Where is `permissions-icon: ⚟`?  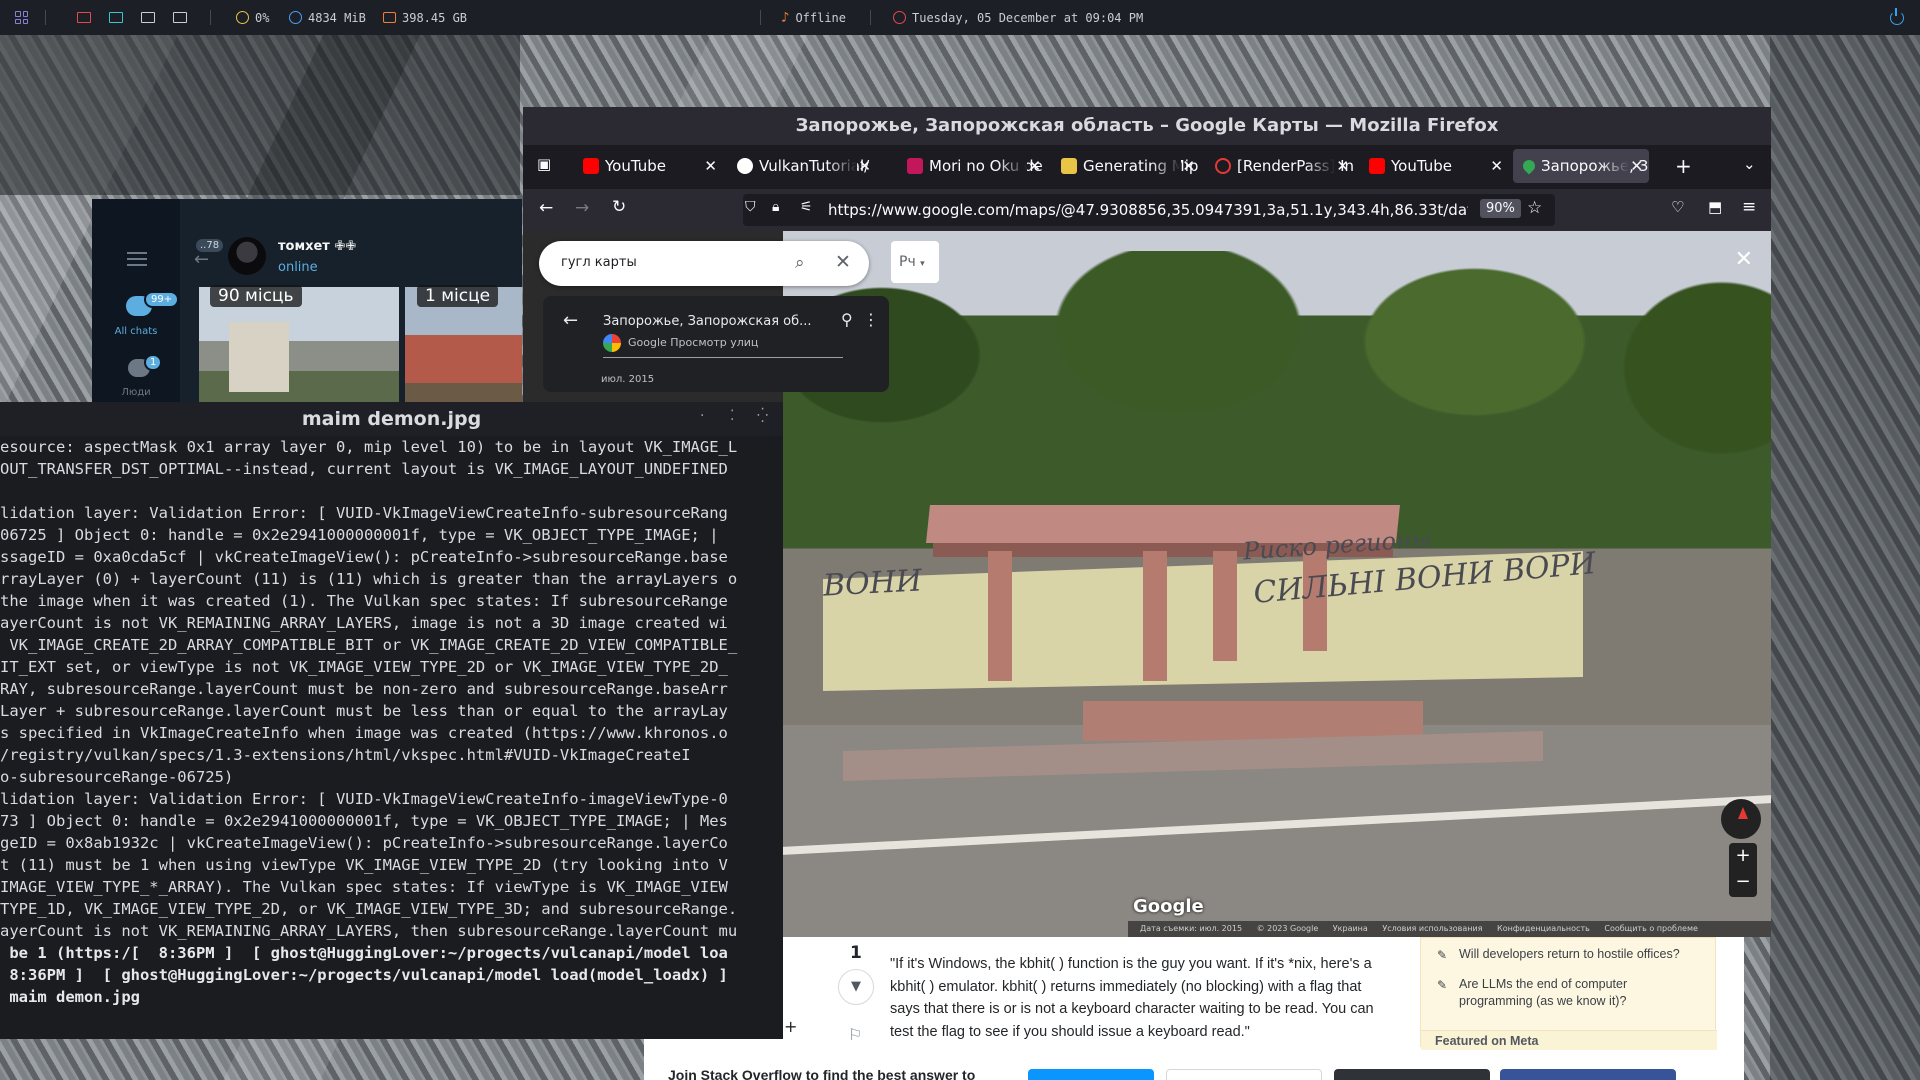
permissions-icon: ⚟ is located at coordinates (806, 207).